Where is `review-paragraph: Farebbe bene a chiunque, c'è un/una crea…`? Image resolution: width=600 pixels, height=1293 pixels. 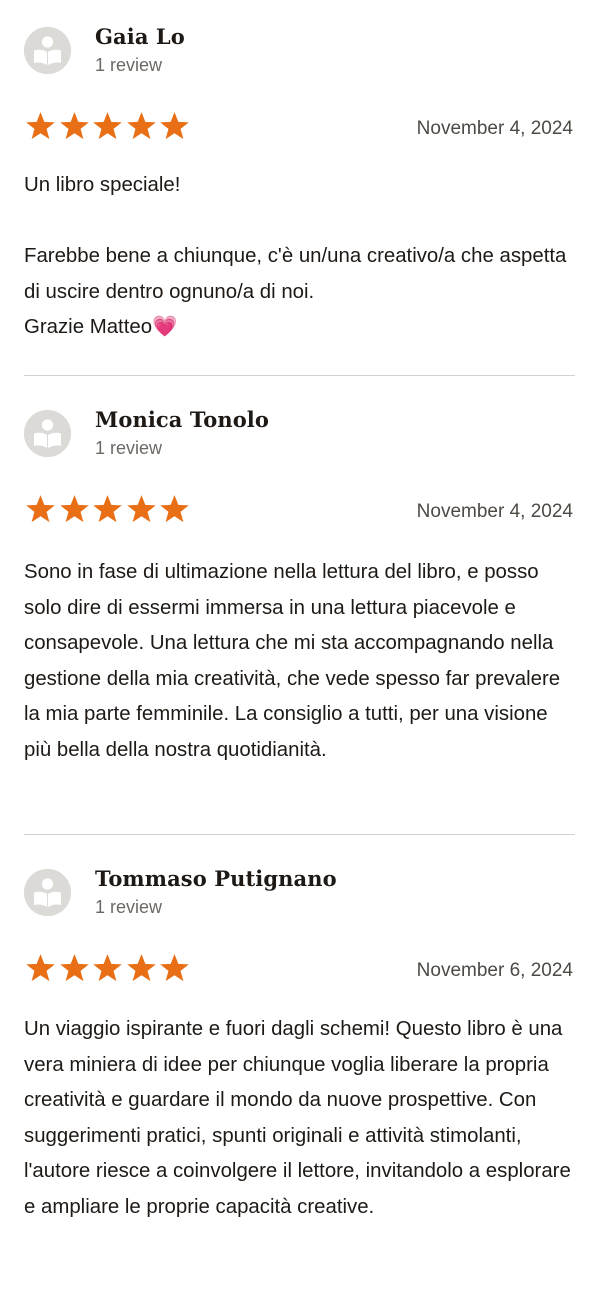 review-paragraph: Farebbe bene a chiunque, c'è un/una crea… is located at coordinates (295, 274).